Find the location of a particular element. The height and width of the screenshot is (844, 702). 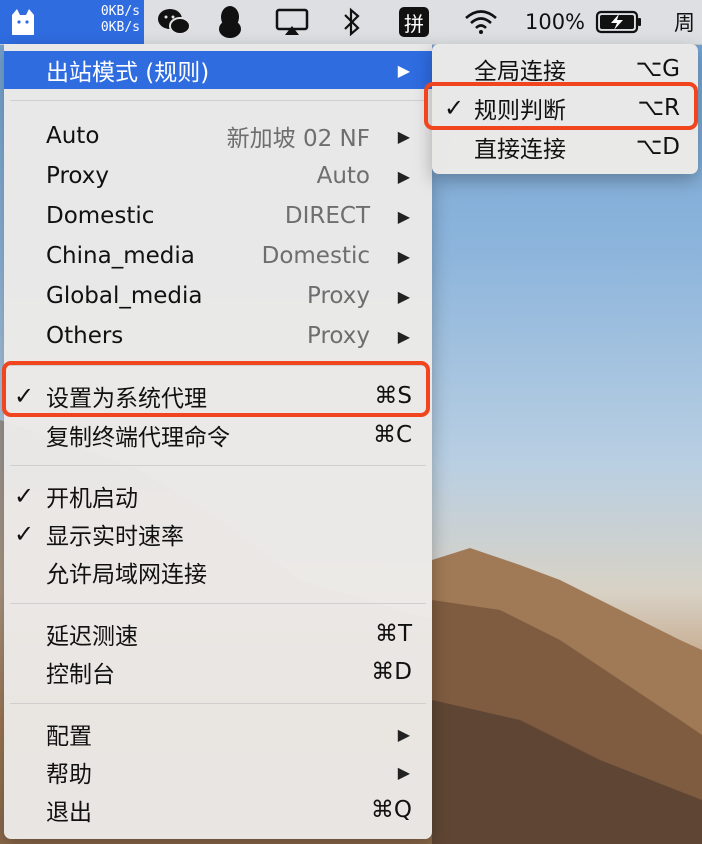

proxy-group-label: Auto is located at coordinates (73, 136).